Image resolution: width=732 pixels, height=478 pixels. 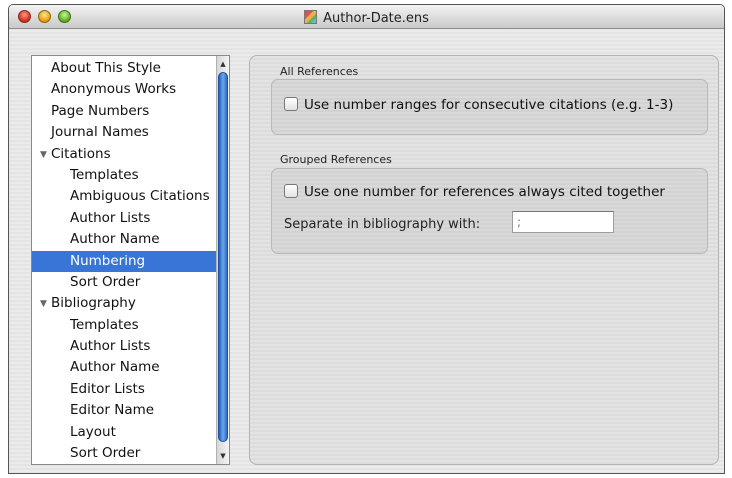 What do you see at coordinates (100, 110) in the screenshot?
I see `sidebar-item-label: Page Numbers` at bounding box center [100, 110].